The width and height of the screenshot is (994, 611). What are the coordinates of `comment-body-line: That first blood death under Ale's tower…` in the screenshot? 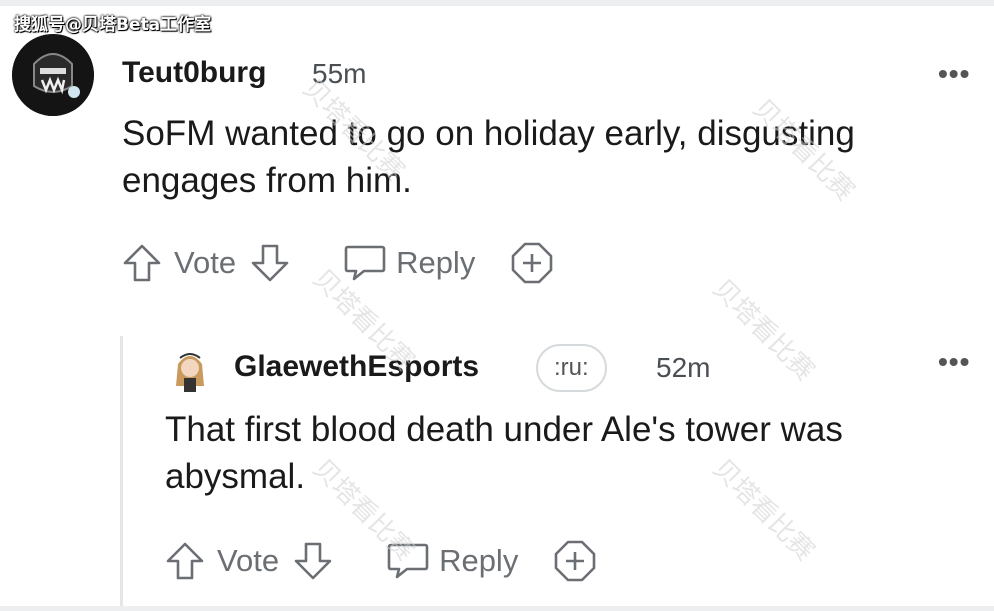 It's located at (504, 429).